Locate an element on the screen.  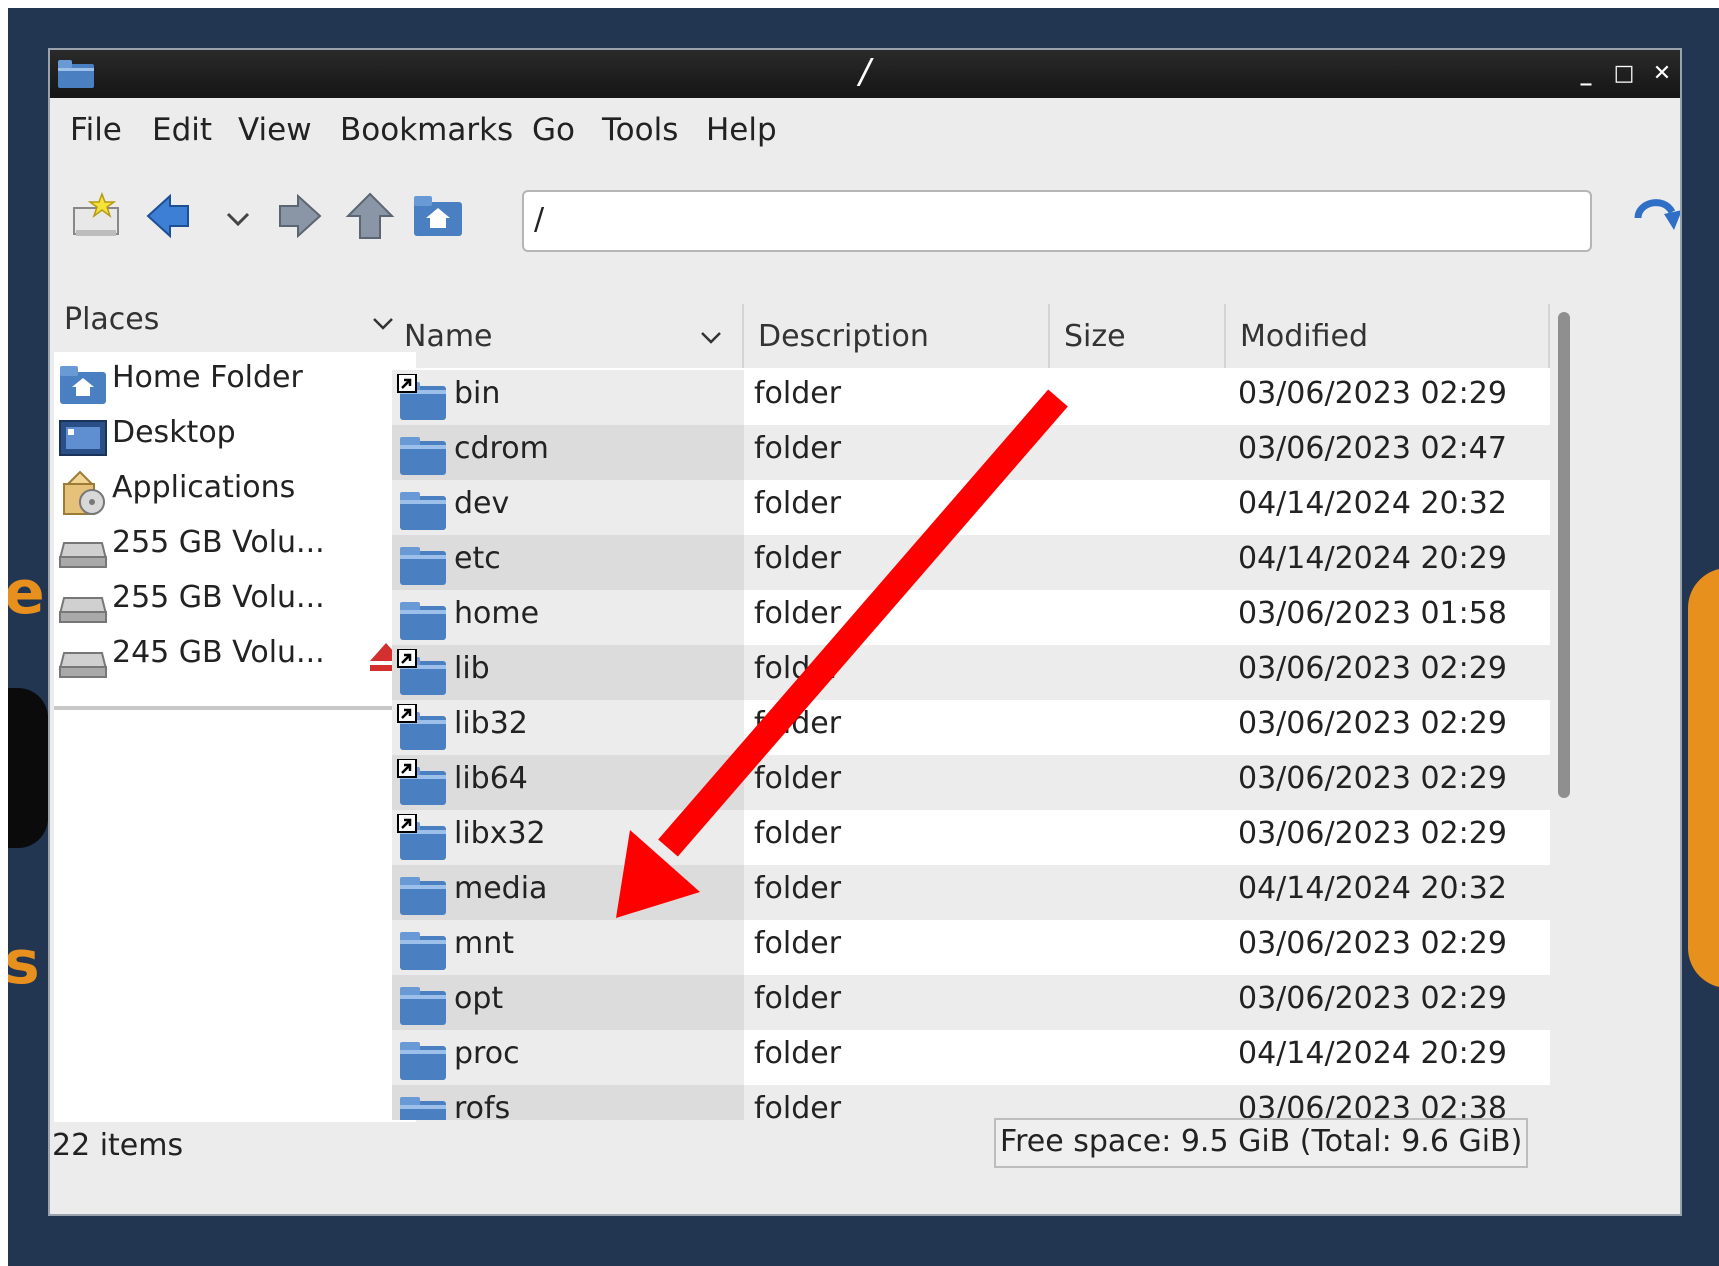
wallpaper-decoration: s is located at coordinates (24, 963).